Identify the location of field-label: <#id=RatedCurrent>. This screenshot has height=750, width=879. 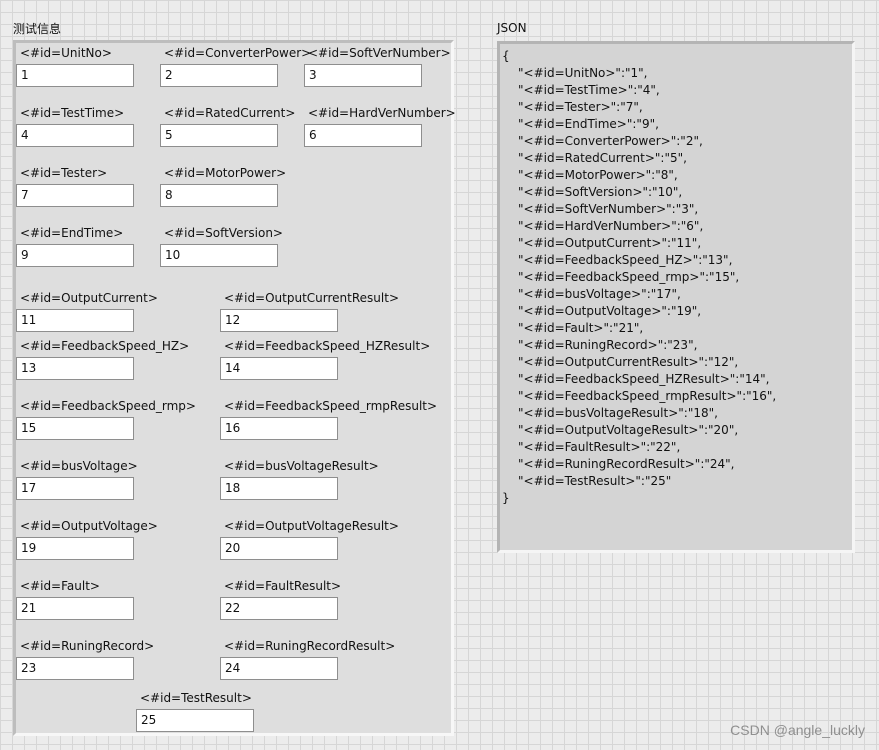
(230, 113).